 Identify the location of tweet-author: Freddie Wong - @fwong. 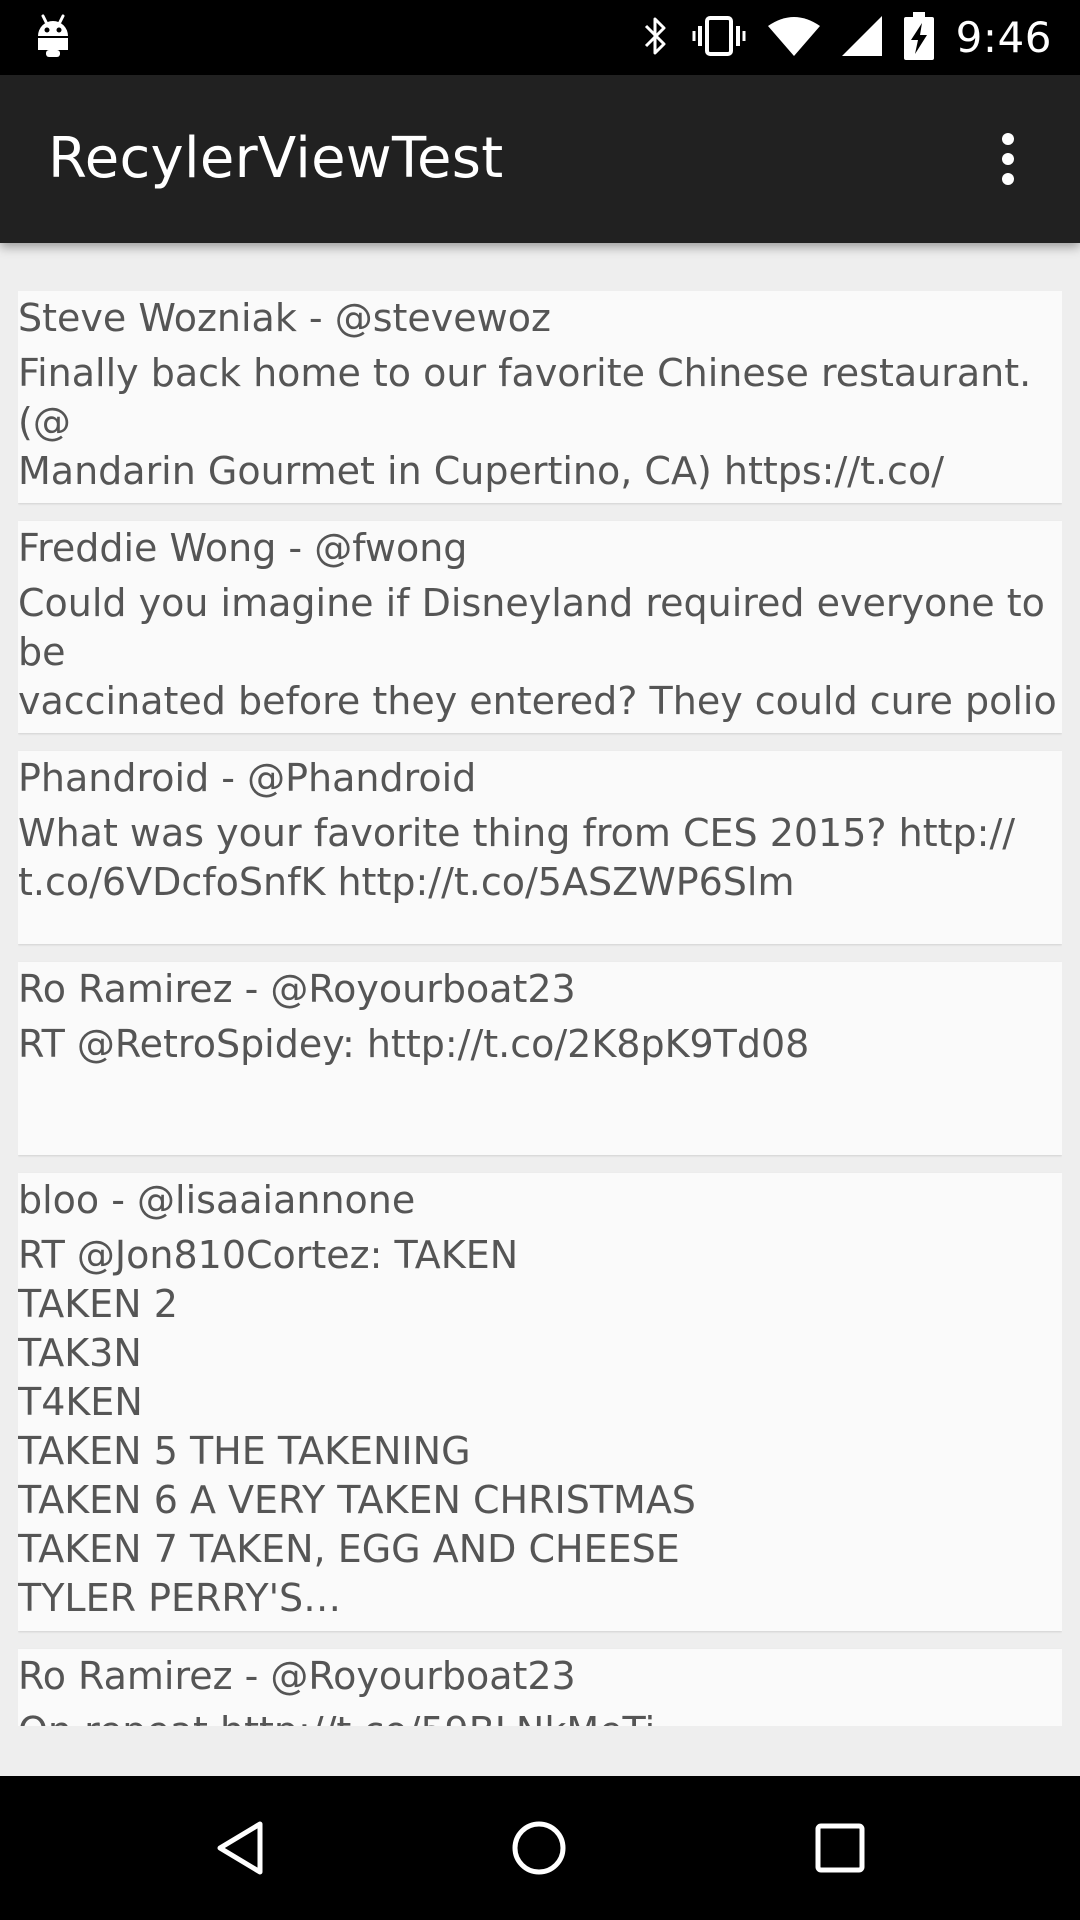
(243, 548).